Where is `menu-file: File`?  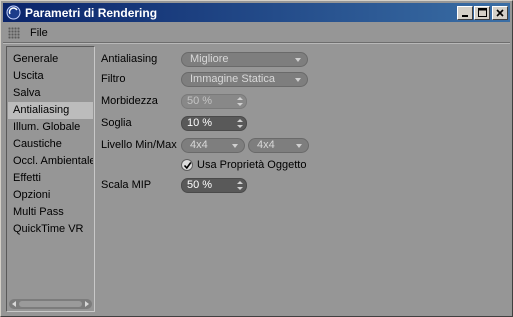 menu-file: File is located at coordinates (39, 33).